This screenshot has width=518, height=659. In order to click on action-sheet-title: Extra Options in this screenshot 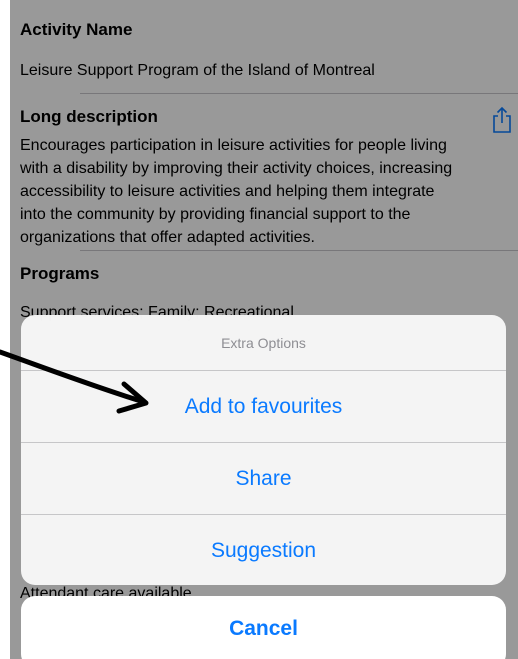, I will do `click(263, 342)`.